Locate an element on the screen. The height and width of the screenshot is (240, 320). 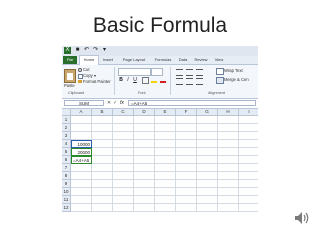
paste-label: Paste is located at coordinates (69, 85).